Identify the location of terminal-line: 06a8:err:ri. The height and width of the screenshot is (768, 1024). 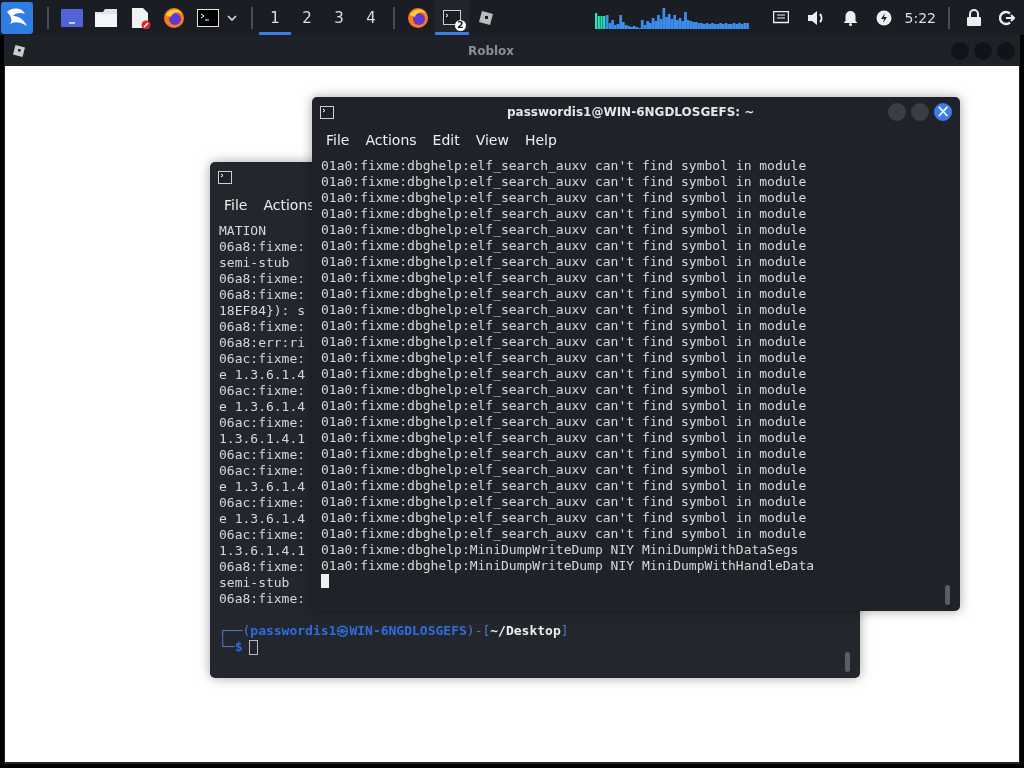
(262, 343).